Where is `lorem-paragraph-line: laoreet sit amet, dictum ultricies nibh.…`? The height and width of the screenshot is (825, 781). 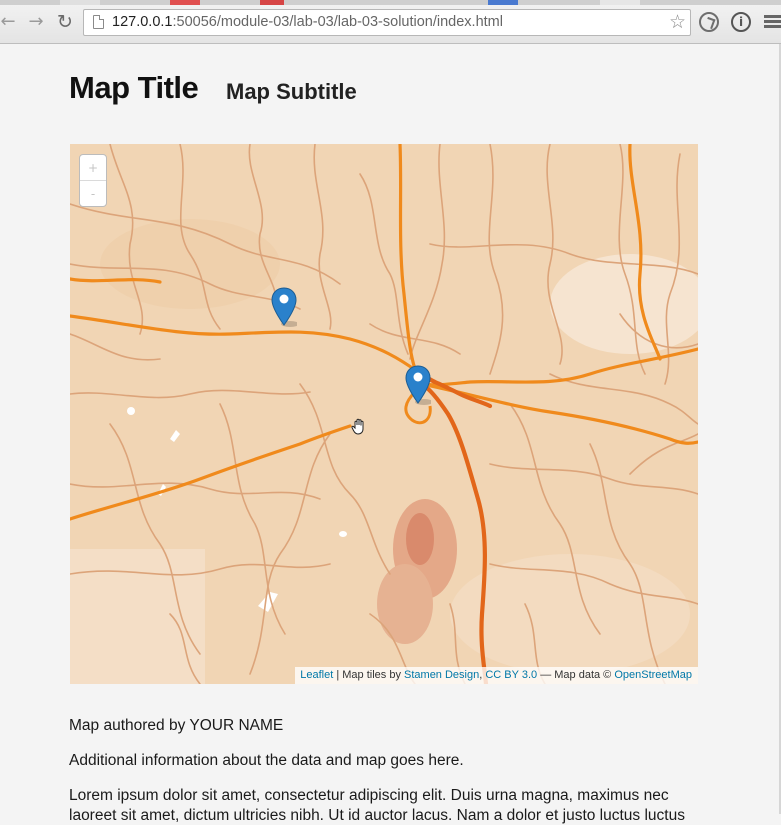
lorem-paragraph-line: laoreet sit amet, dictum ultricies nibh.… is located at coordinates (377, 815).